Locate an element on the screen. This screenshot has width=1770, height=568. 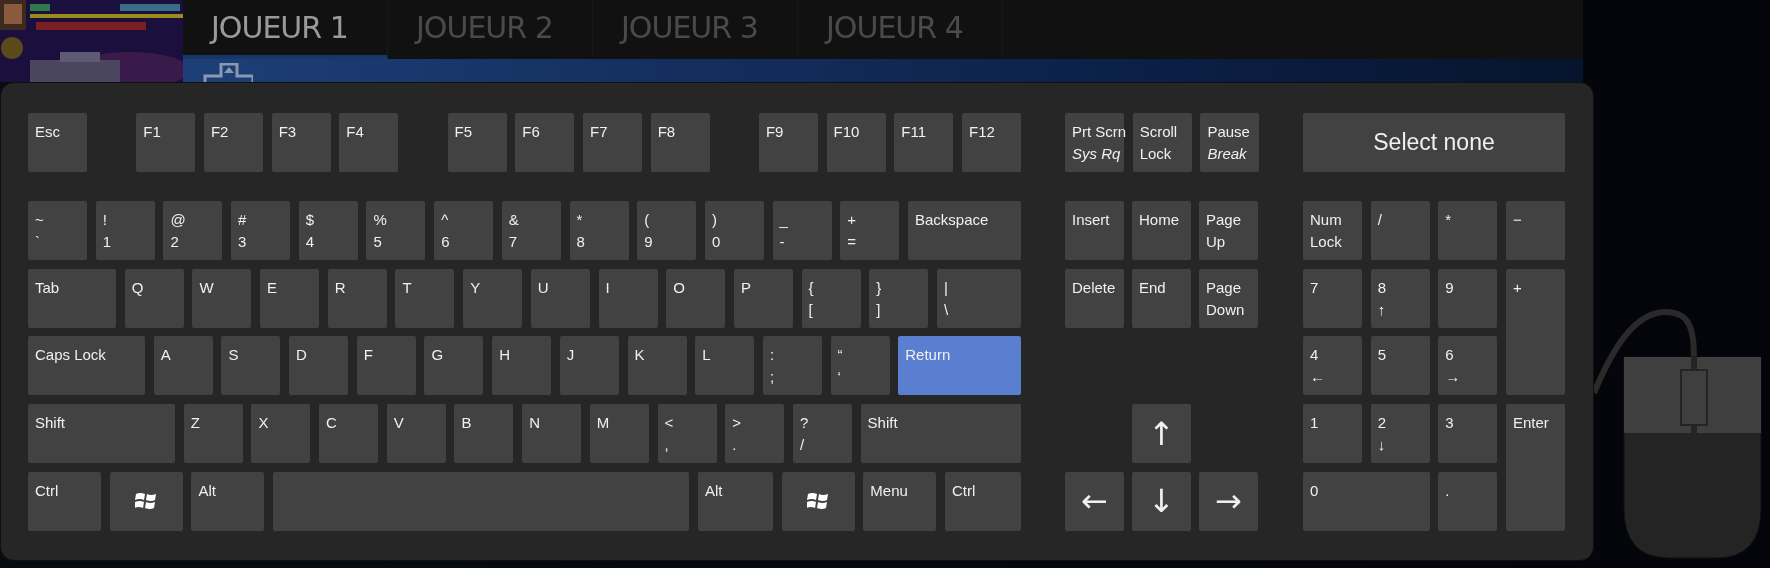
keyboard-key: / is located at coordinates (1400, 230).